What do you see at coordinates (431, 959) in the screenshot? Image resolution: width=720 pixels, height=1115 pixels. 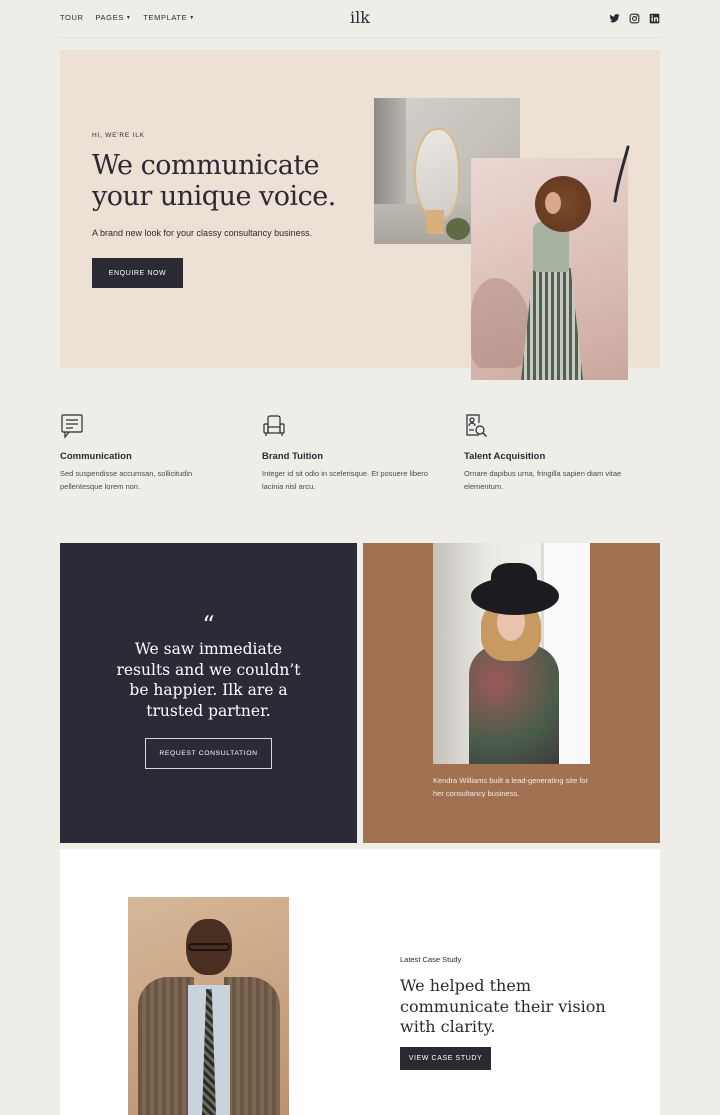 I see `case-study-eyebrow: Latest Case Study` at bounding box center [431, 959].